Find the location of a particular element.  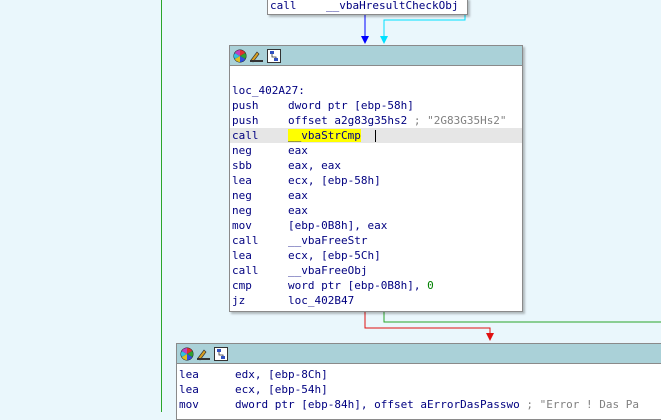

instruction-row-selected: call __vbaStrCmp is located at coordinates (376, 135).